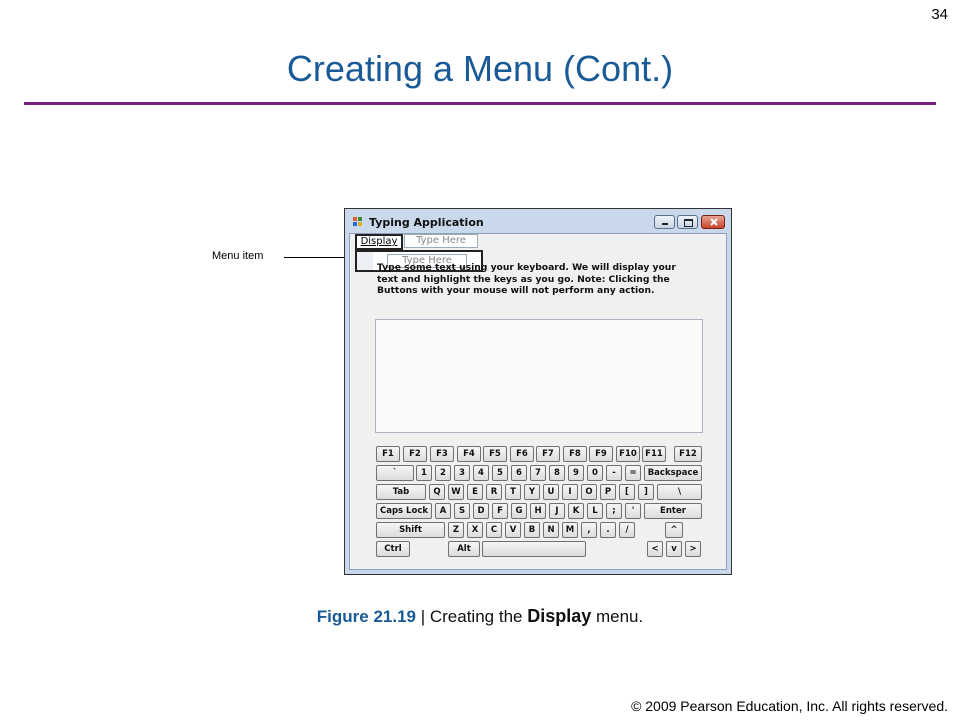 The image size is (960, 720). What do you see at coordinates (627, 530) in the screenshot?
I see `key-row5--: /` at bounding box center [627, 530].